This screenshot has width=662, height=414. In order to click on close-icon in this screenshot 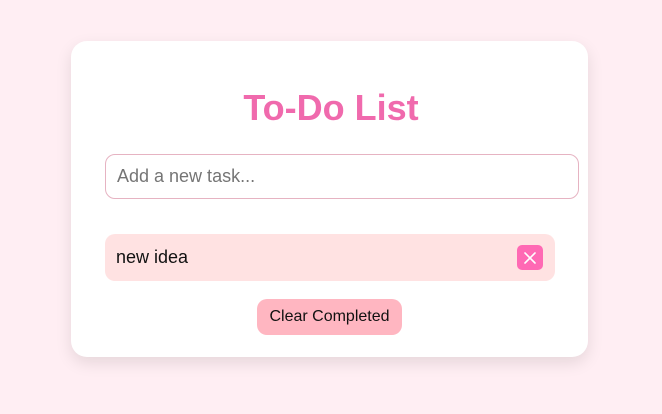, I will do `click(530, 257)`.